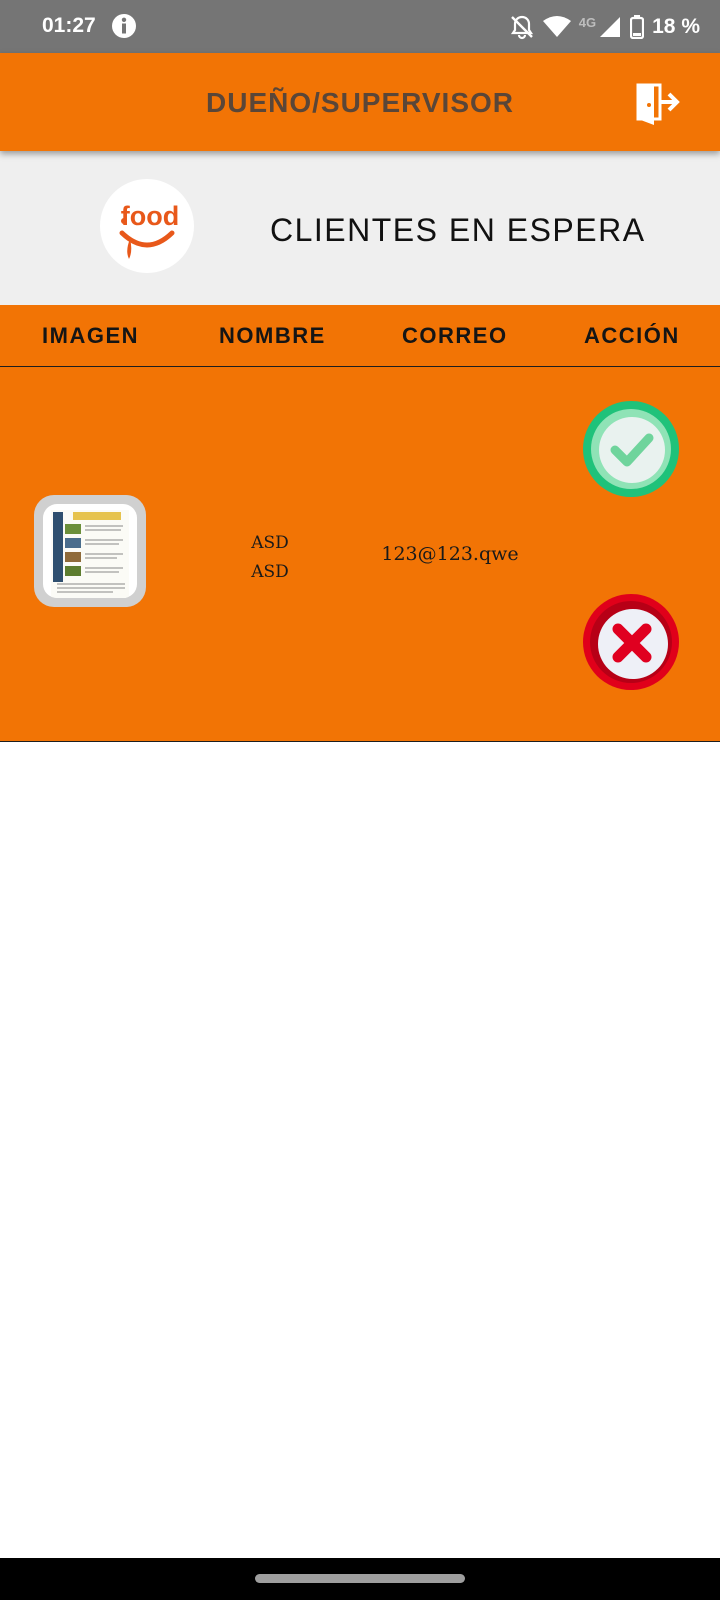 This screenshot has width=720, height=1600. I want to click on client-name-last: ASD, so click(270, 572).